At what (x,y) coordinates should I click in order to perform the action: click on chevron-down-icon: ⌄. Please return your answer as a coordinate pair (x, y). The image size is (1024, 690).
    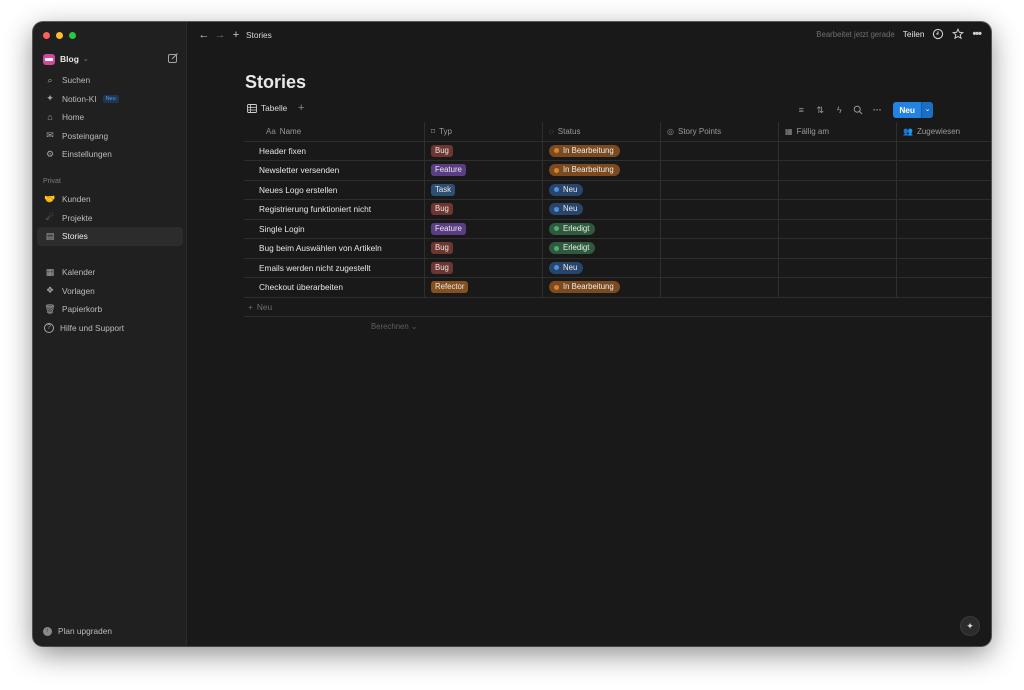
    Looking at the image, I should click on (927, 110).